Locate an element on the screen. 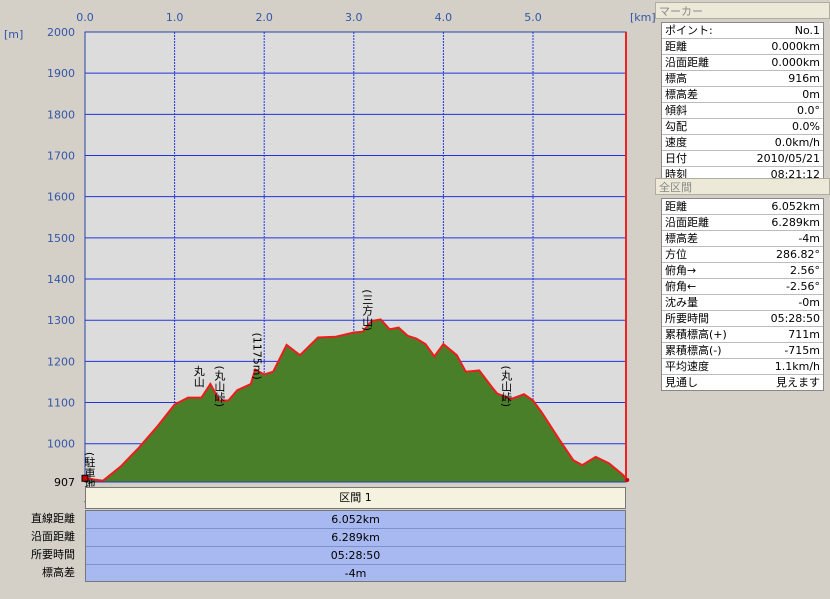 The height and width of the screenshot is (599, 830). marker-row: 標高差 0m is located at coordinates (742, 95).